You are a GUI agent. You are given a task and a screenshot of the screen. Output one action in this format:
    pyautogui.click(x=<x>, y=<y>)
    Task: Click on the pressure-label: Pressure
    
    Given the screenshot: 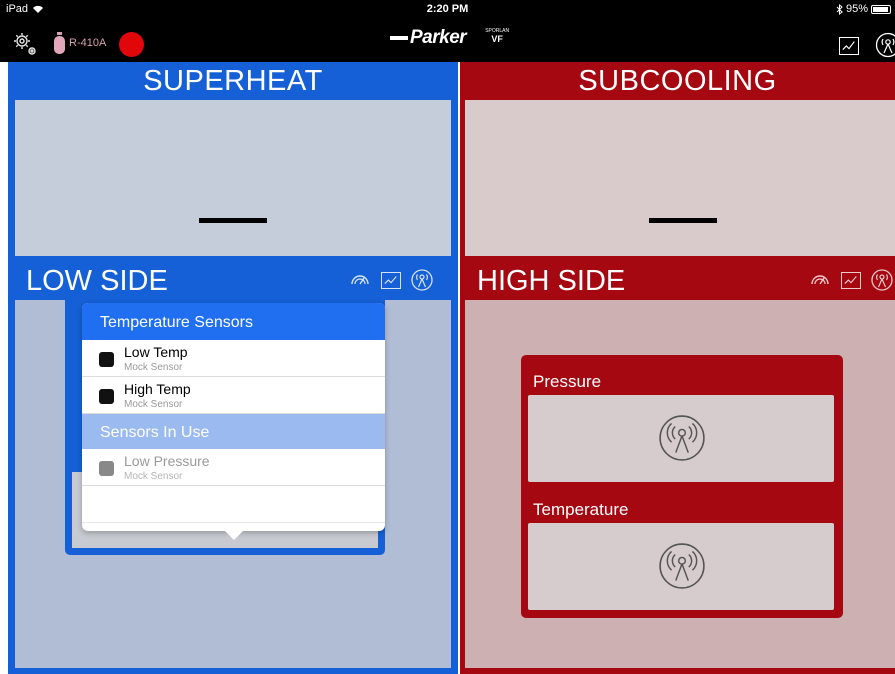 What is the action you would take?
    pyautogui.click(x=567, y=381)
    